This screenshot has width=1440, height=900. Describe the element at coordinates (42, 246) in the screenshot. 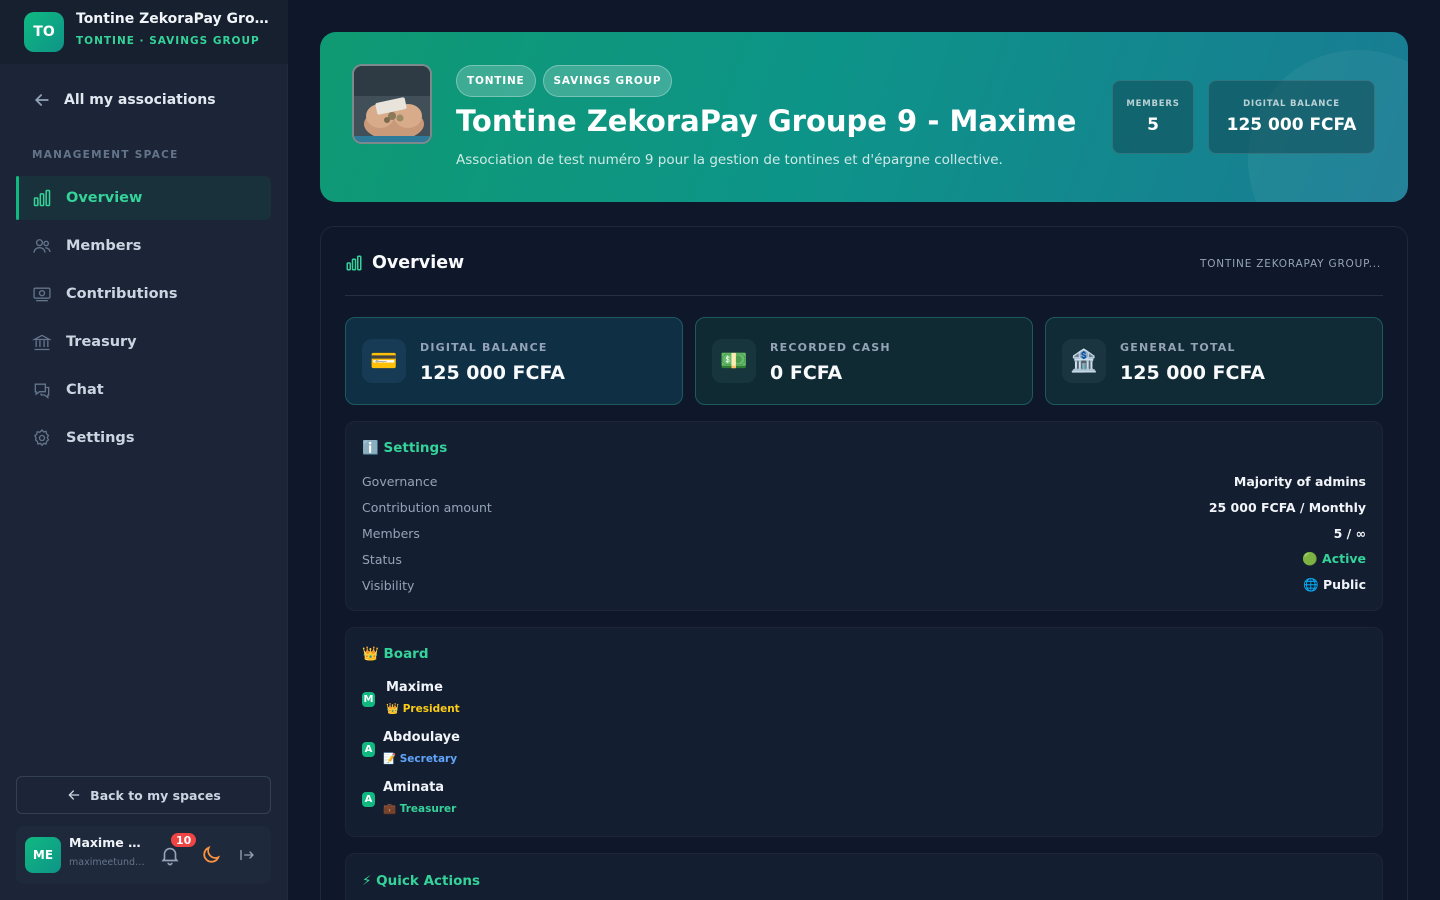

I see `users-icon` at that location.